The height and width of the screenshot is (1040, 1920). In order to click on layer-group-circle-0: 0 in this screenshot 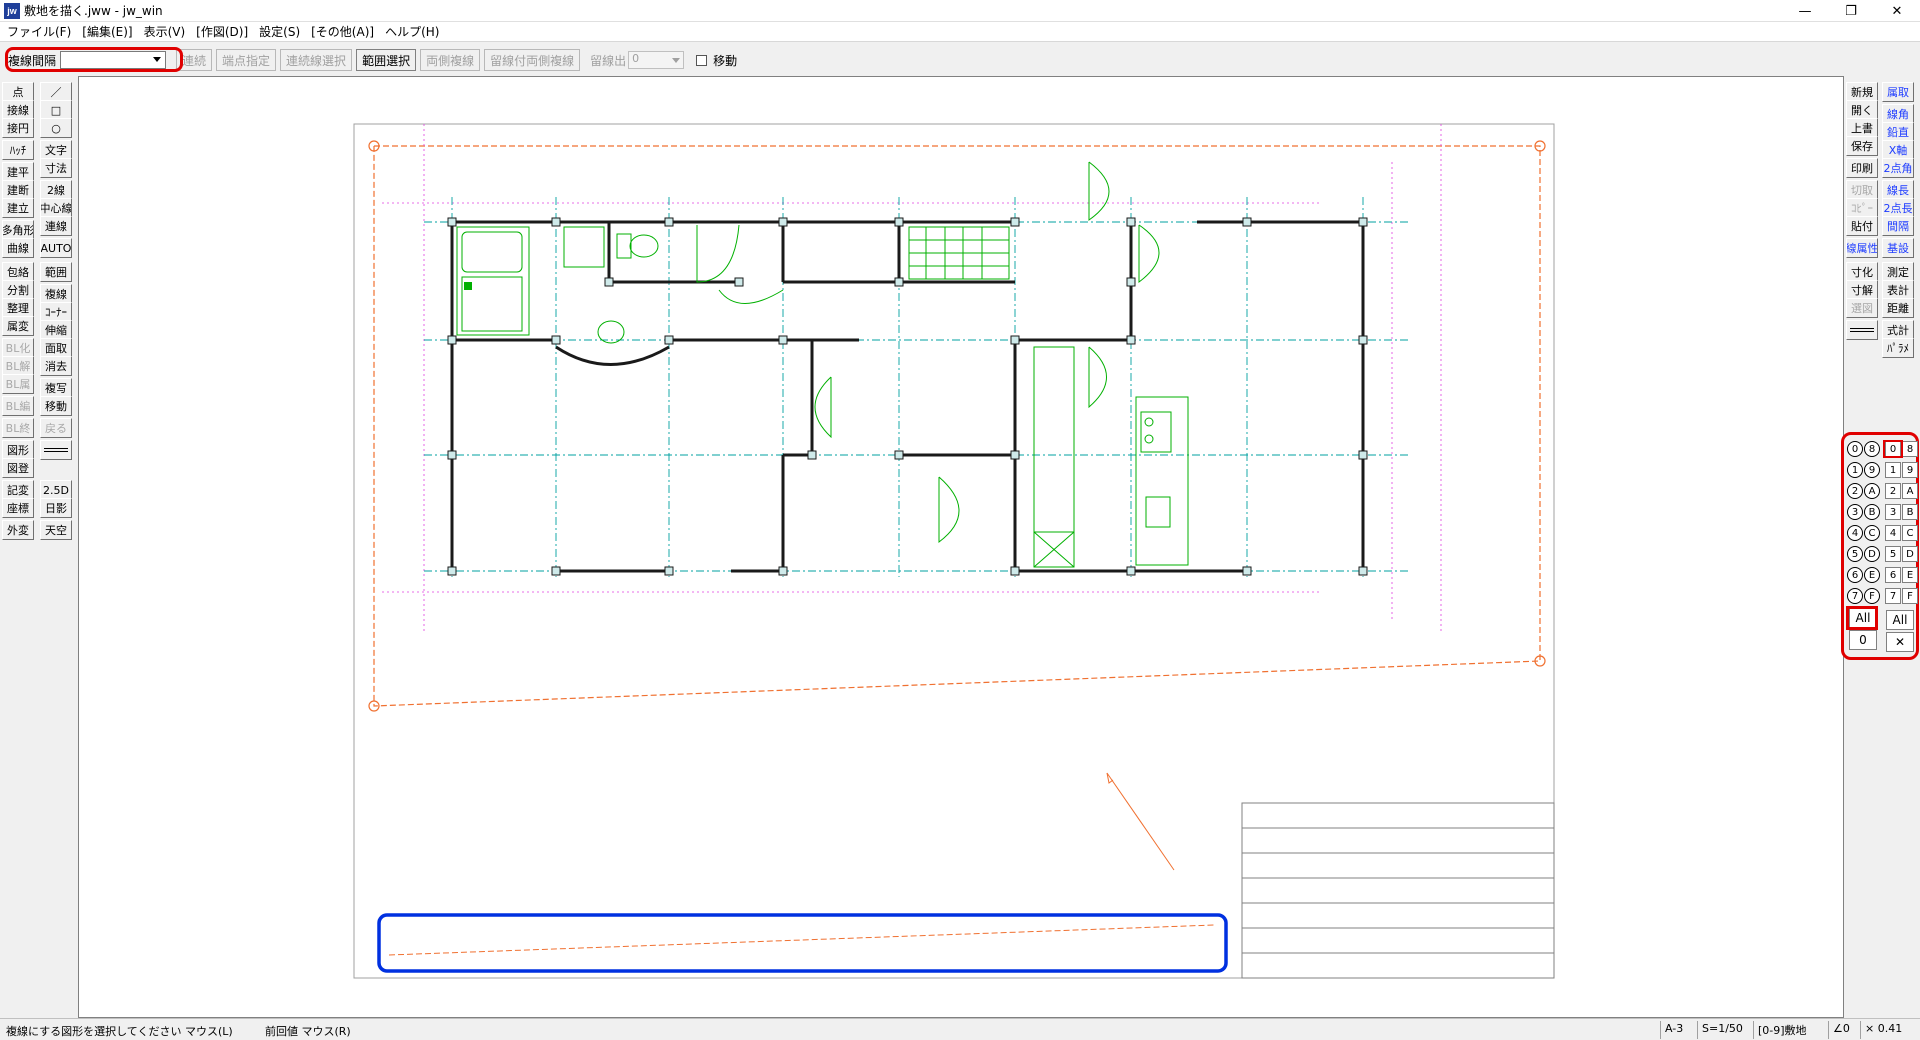, I will do `click(1855, 449)`.